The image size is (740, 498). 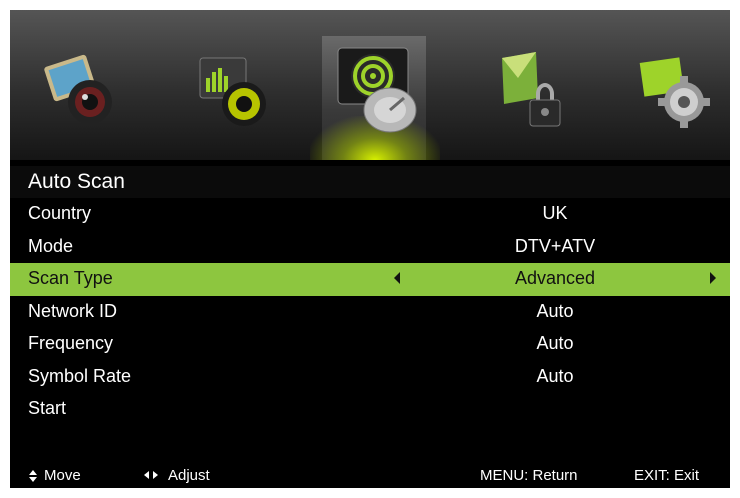 I want to click on row-label: Network ID, so click(x=73, y=310).